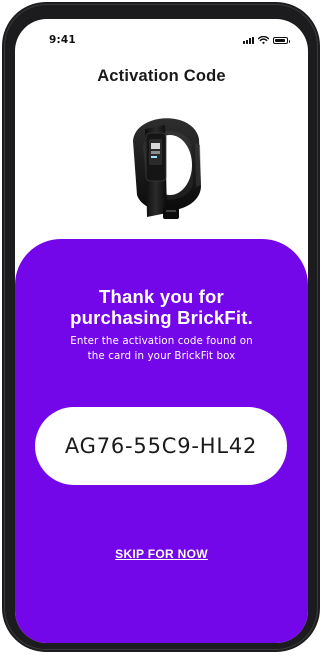 The height and width of the screenshot is (656, 324). I want to click on activation-code-value: AG76-55C9-HL42, so click(161, 446).